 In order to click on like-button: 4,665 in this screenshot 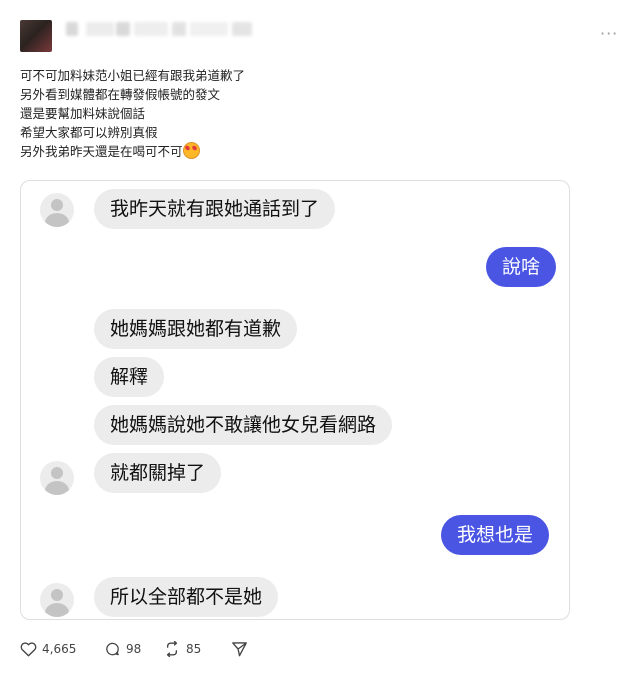, I will do `click(48, 649)`.